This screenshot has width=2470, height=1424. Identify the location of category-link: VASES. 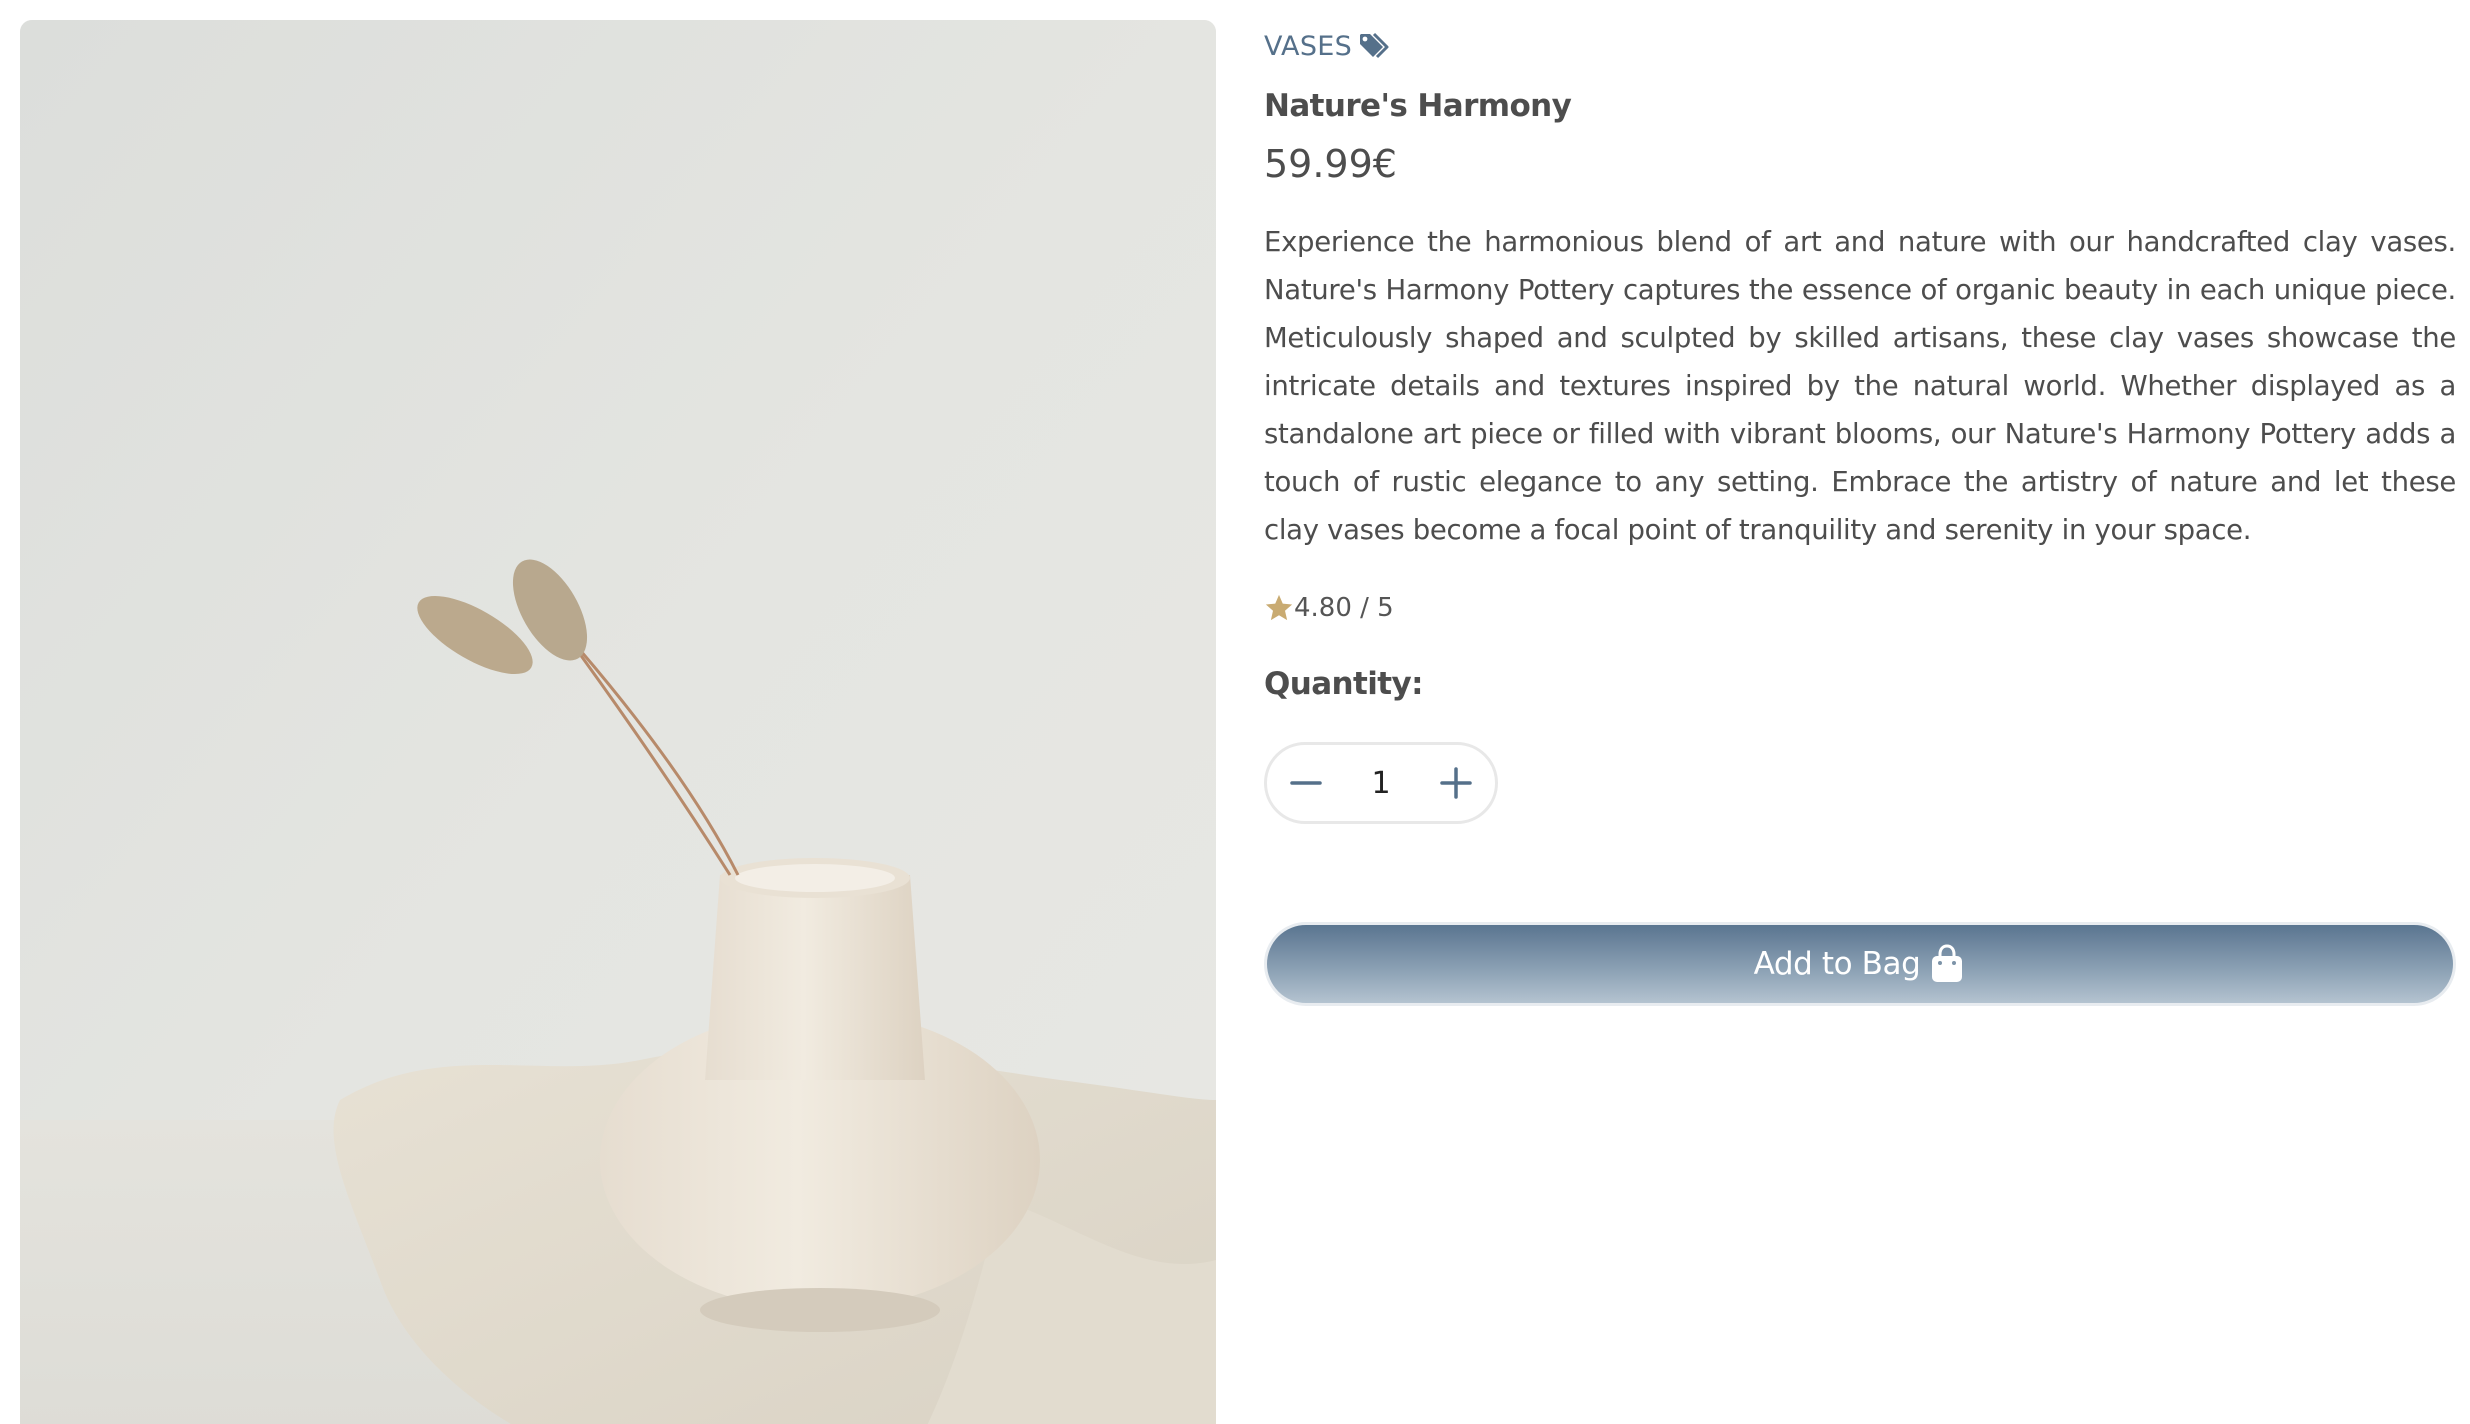
(1860, 46).